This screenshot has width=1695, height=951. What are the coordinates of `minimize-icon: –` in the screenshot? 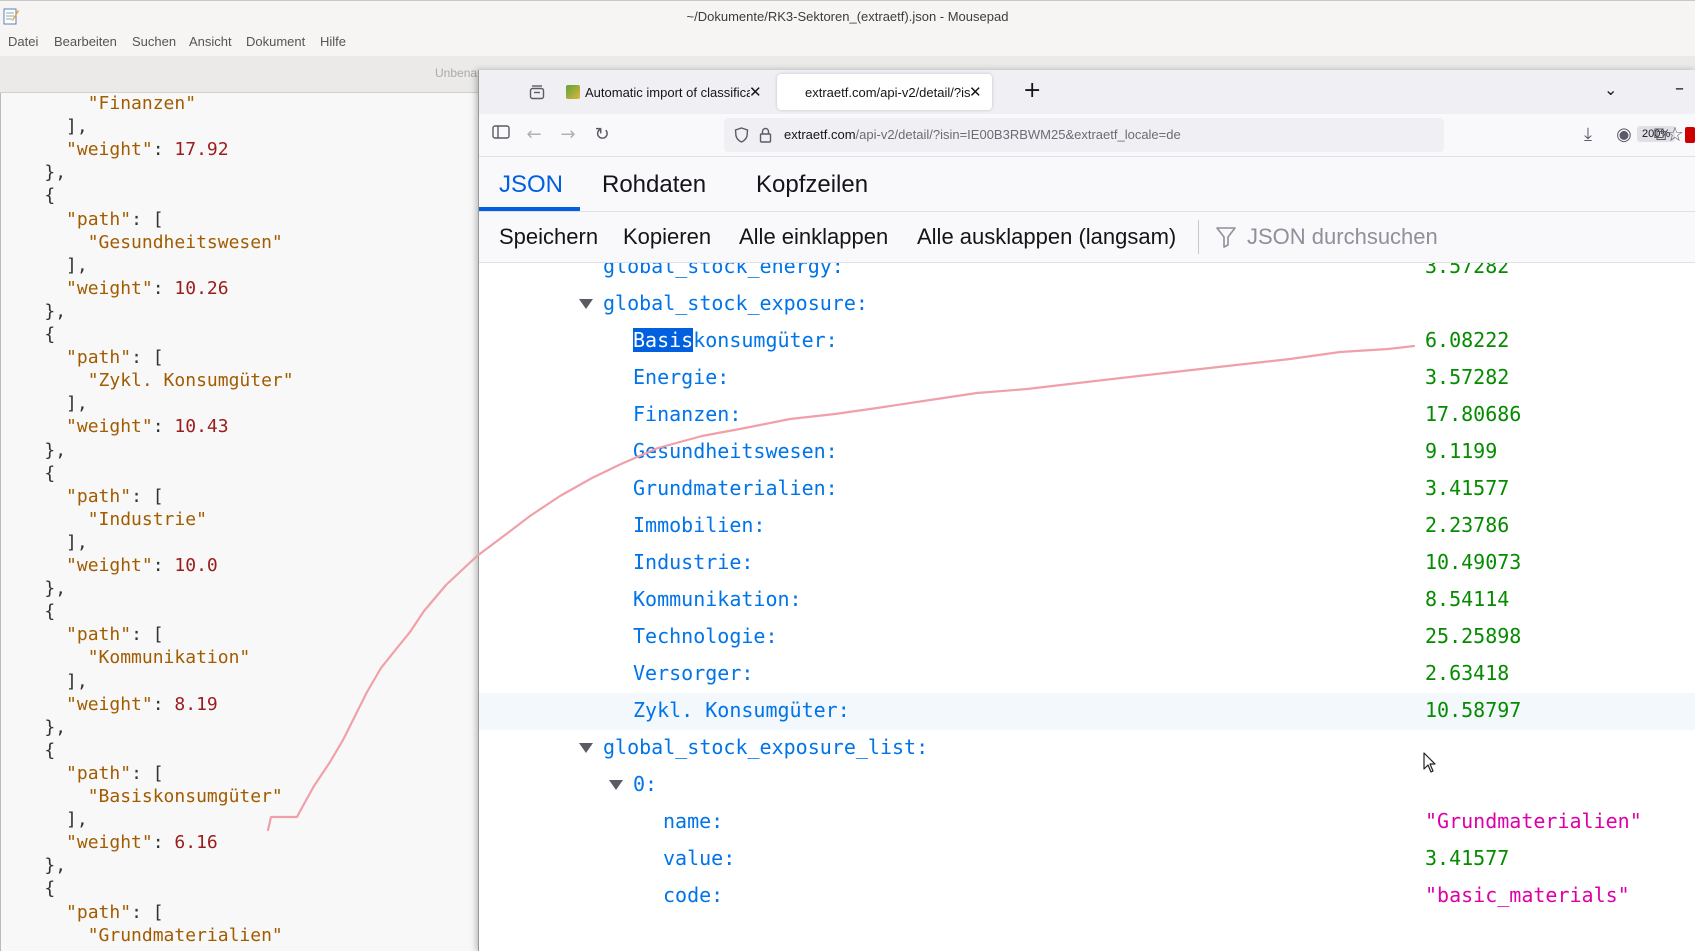 It's located at (1679, 88).